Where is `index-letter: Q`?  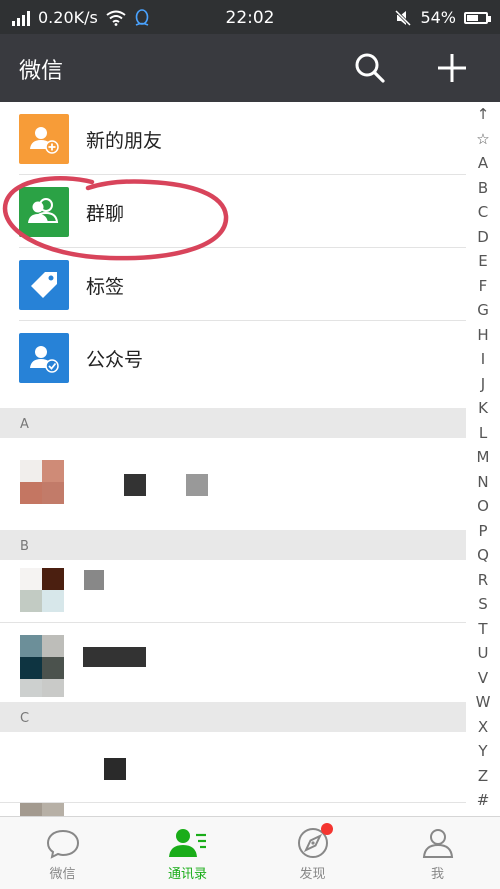
index-letter: Q is located at coordinates (483, 555).